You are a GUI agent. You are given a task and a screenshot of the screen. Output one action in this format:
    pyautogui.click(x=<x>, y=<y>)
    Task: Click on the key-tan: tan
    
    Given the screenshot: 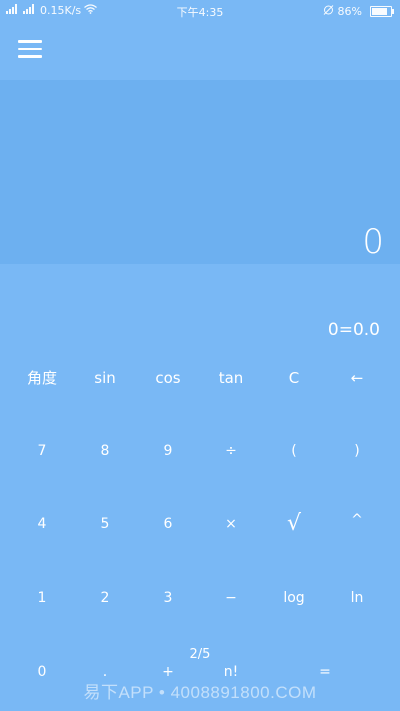 What is the action you would take?
    pyautogui.click(x=231, y=378)
    